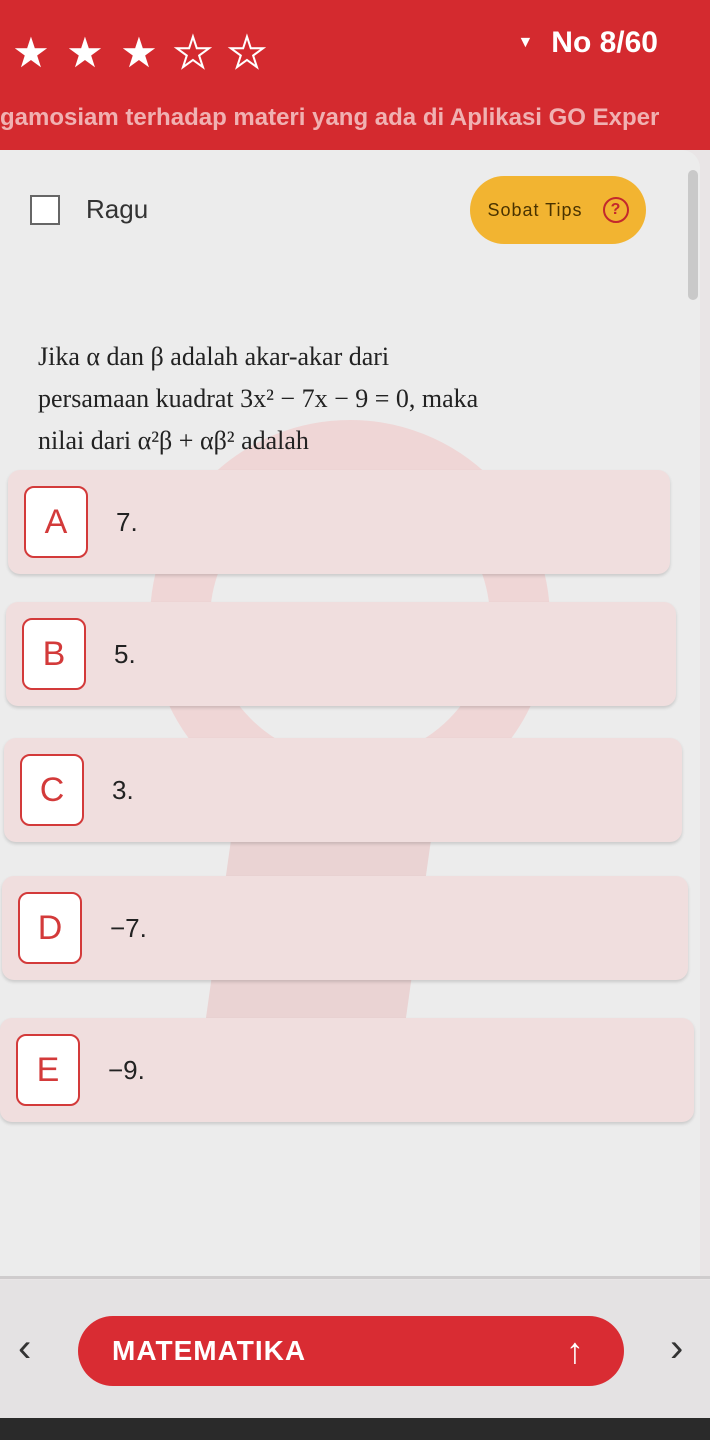 Image resolution: width=710 pixels, height=1440 pixels. Describe the element at coordinates (123, 789) in the screenshot. I see `option-text: 3.` at that location.